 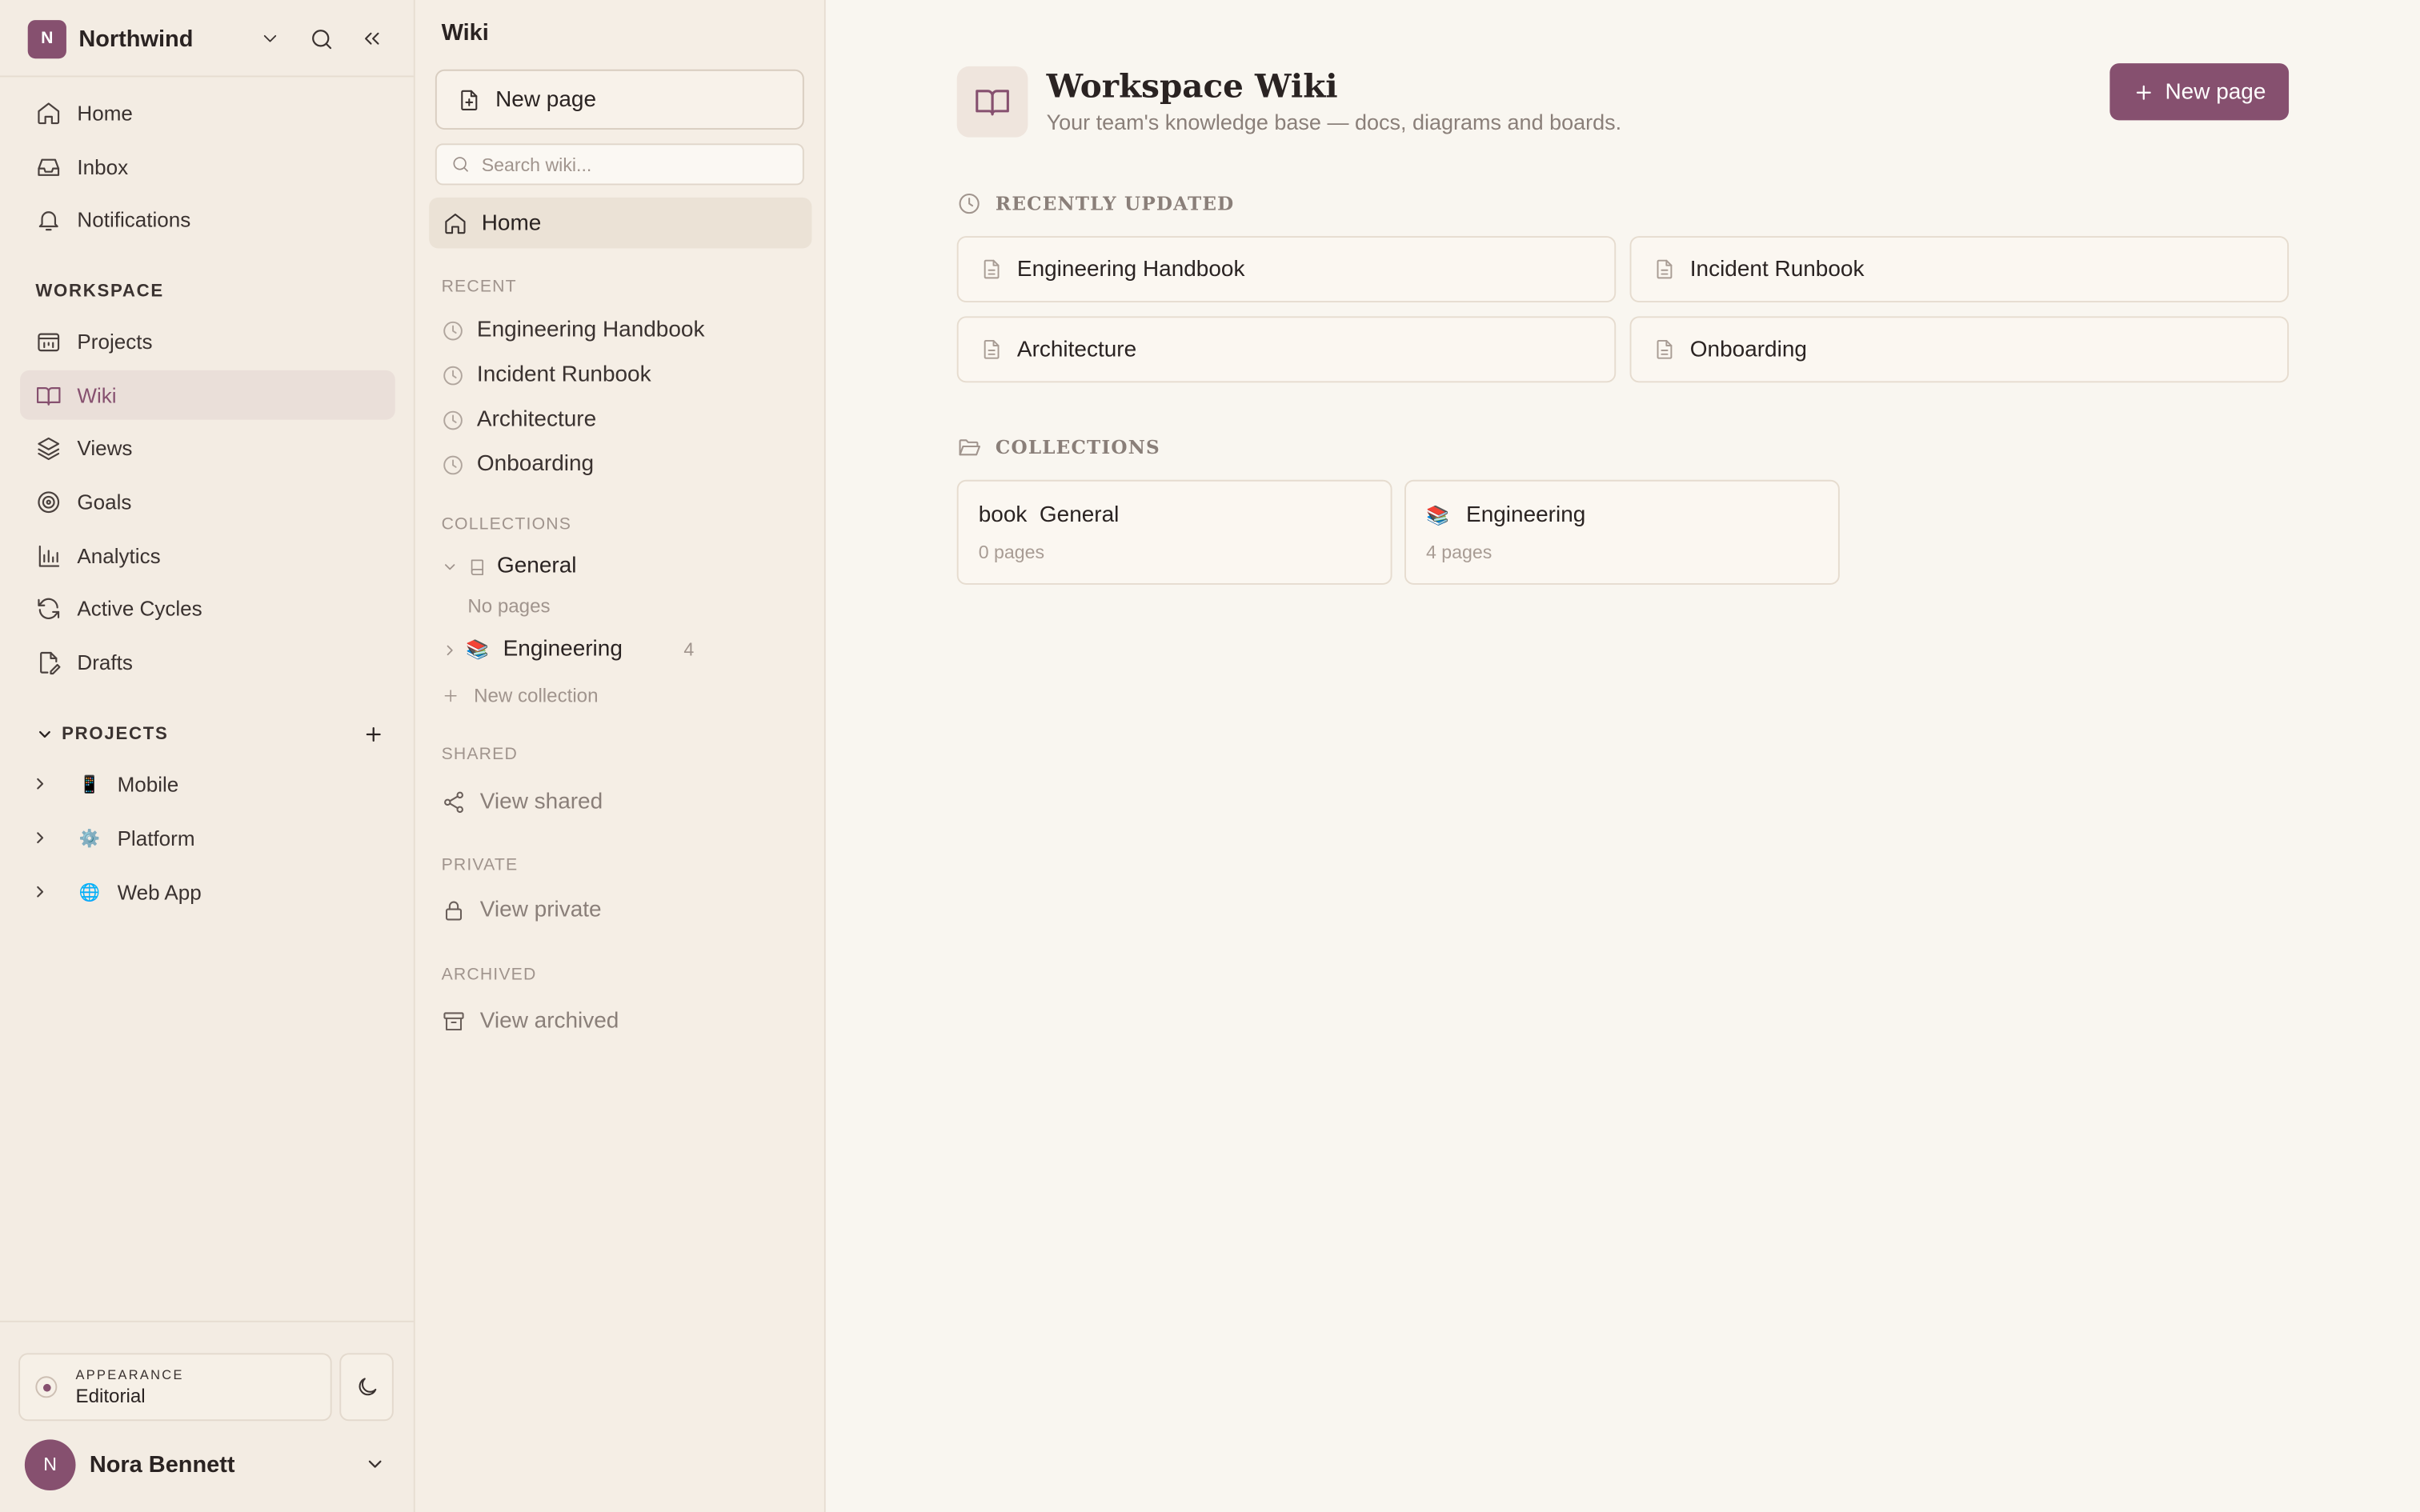 I want to click on recently-updated-header: RECENTLY UPDATED, so click(x=1096, y=203).